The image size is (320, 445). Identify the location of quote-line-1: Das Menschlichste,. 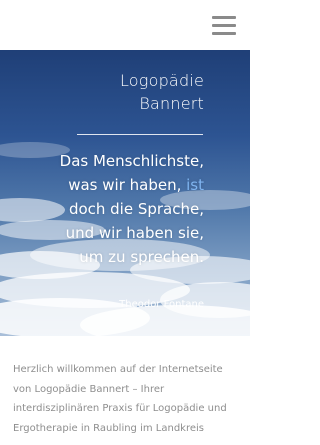
(131, 161).